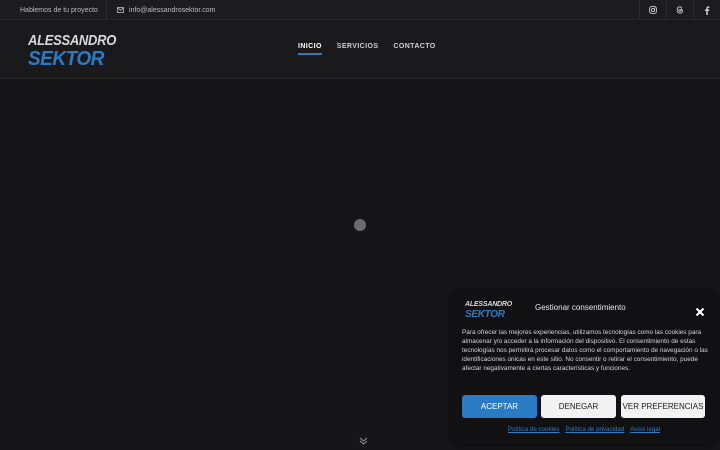  I want to click on close-button, so click(700, 310).